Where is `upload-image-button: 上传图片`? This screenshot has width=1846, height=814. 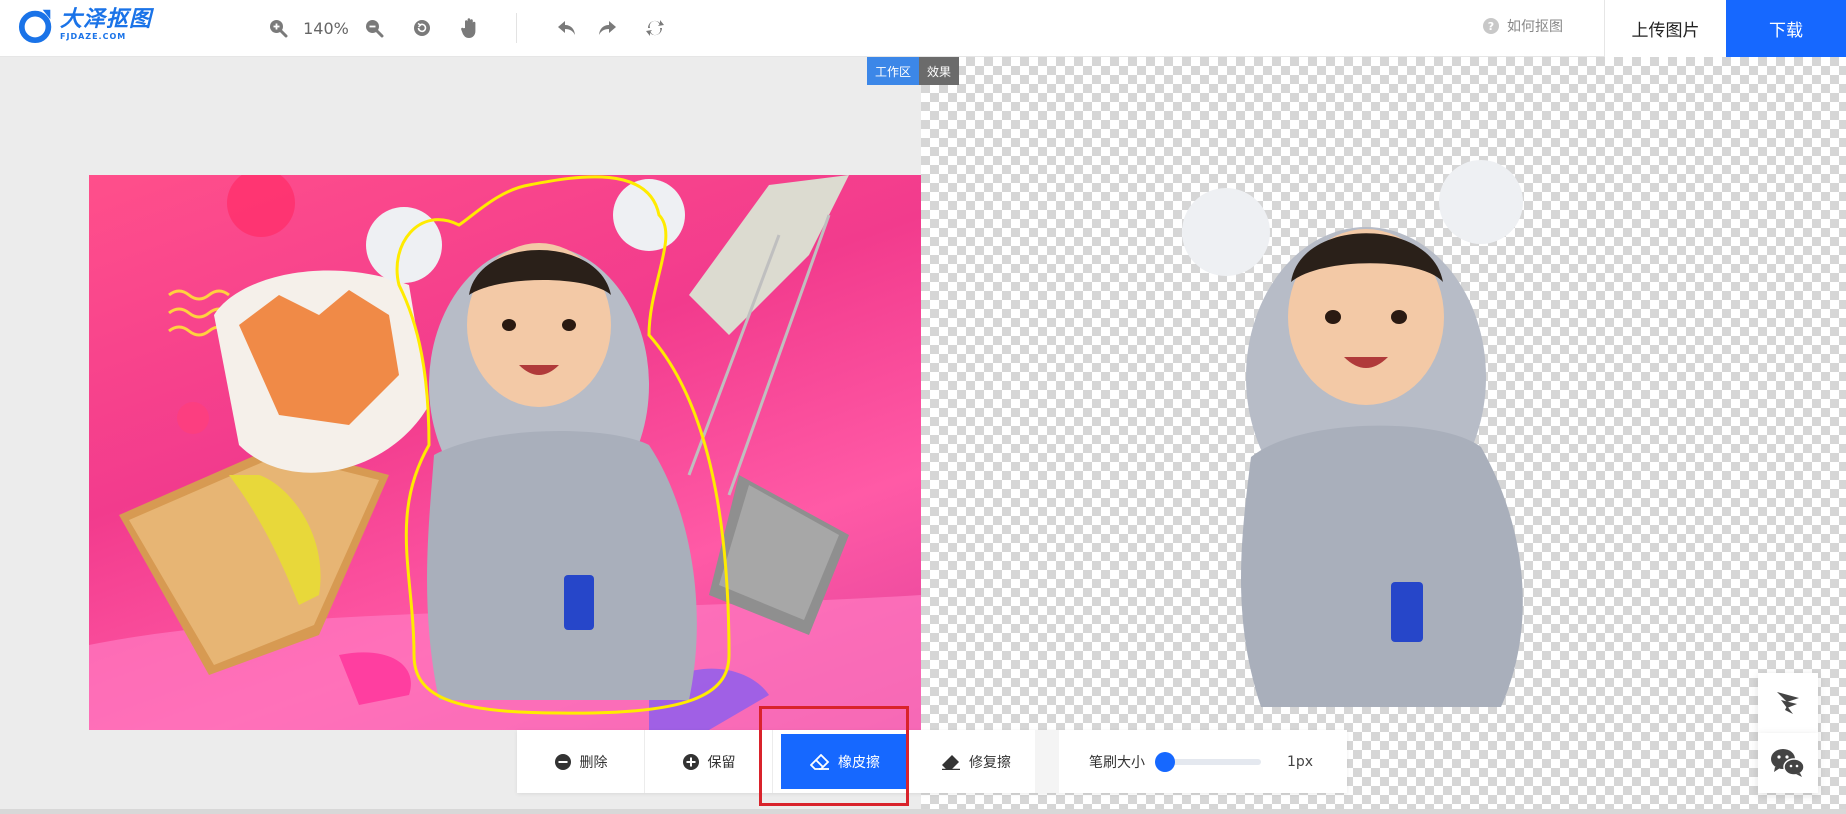
upload-image-button: 上传图片 is located at coordinates (1665, 28).